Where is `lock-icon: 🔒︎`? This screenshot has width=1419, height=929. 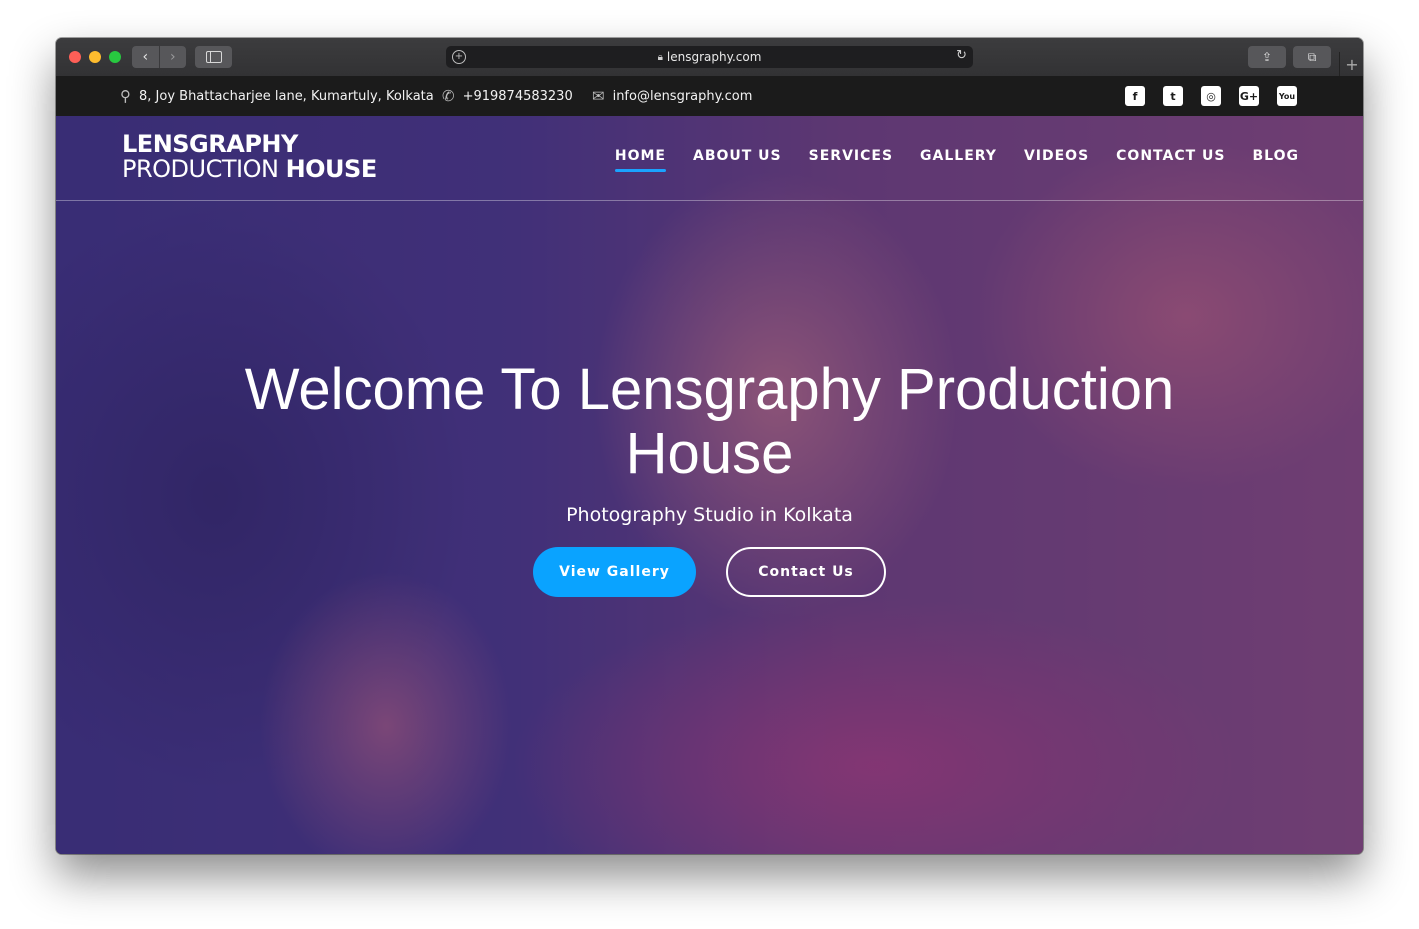 lock-icon: 🔒︎ is located at coordinates (660, 57).